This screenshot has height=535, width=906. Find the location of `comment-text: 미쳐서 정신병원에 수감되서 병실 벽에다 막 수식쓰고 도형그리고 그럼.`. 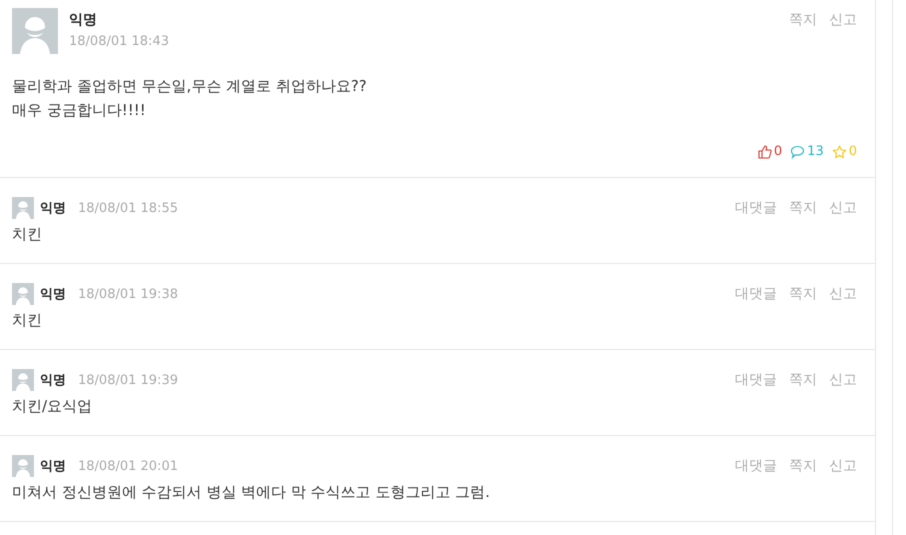

comment-text: 미쳐서 정신병원에 수감되서 병실 벽에다 막 수식쓰고 도형그리고 그럼. is located at coordinates (251, 492).